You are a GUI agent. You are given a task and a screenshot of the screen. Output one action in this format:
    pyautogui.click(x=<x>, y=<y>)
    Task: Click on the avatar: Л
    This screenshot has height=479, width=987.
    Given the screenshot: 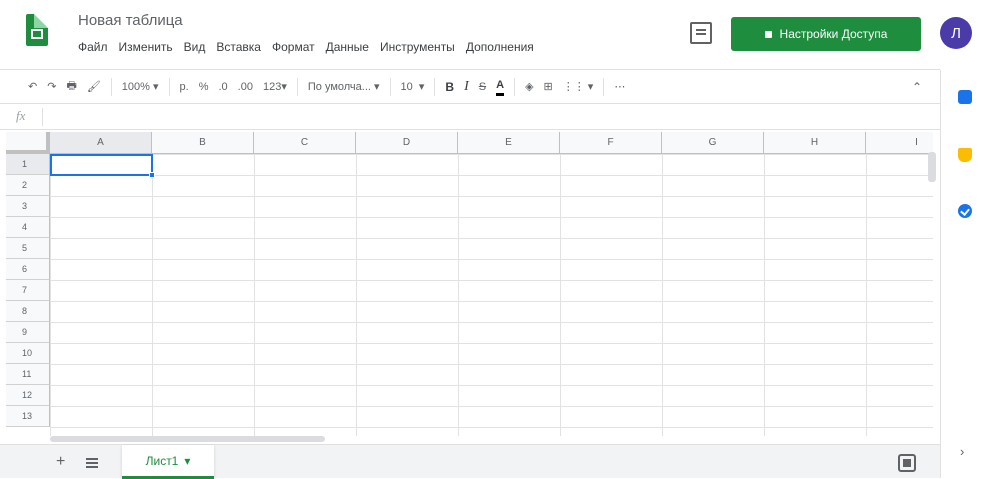 What is the action you would take?
    pyautogui.click(x=956, y=33)
    